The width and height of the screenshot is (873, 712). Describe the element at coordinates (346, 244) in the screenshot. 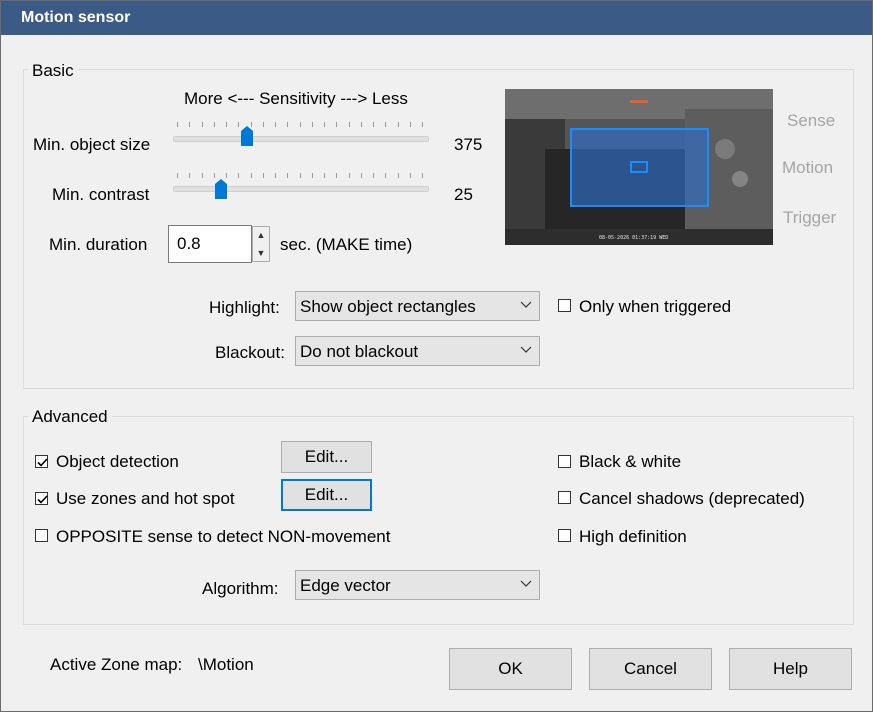

I see `min-duration-unit: sec. (MAKE time)` at that location.